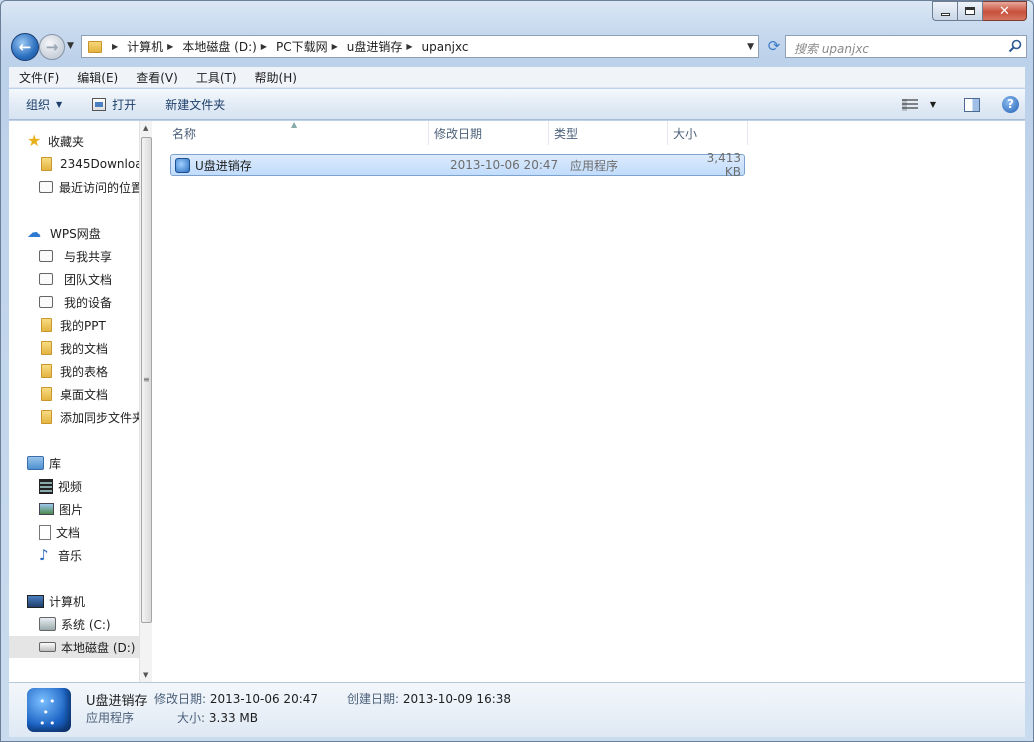 The width and height of the screenshot is (1034, 742). I want to click on scroll-grip-icon: ≡, so click(146, 379).